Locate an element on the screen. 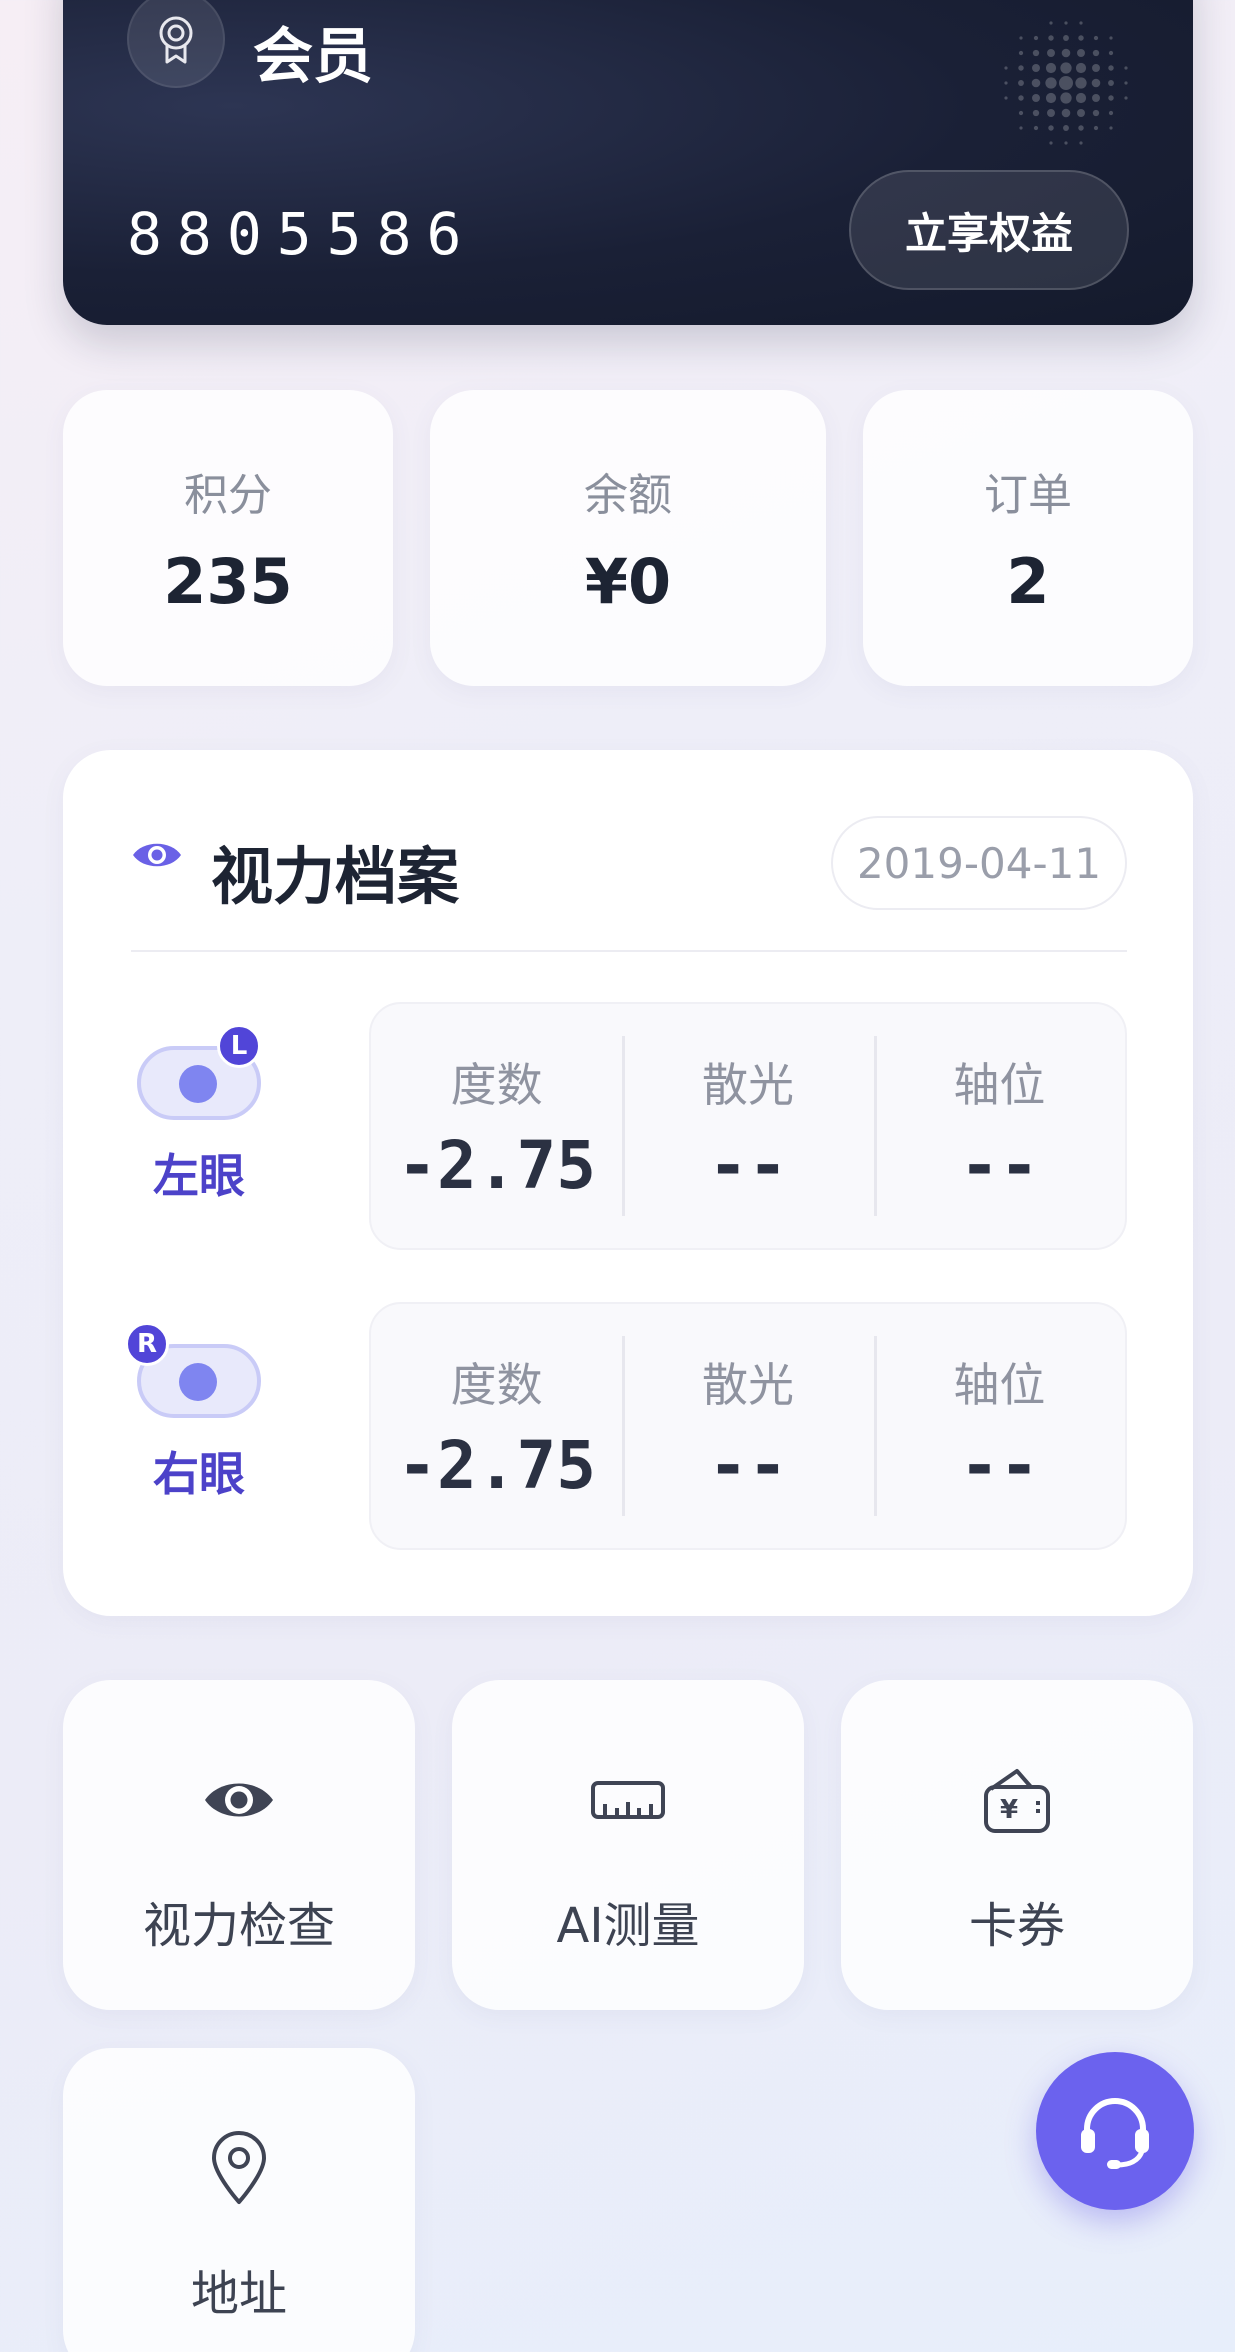 Image resolution: width=1235 pixels, height=2352 pixels. right-eye-metrics: 度数 -2.75 散光 -- 轴位 -- is located at coordinates (748, 1426).